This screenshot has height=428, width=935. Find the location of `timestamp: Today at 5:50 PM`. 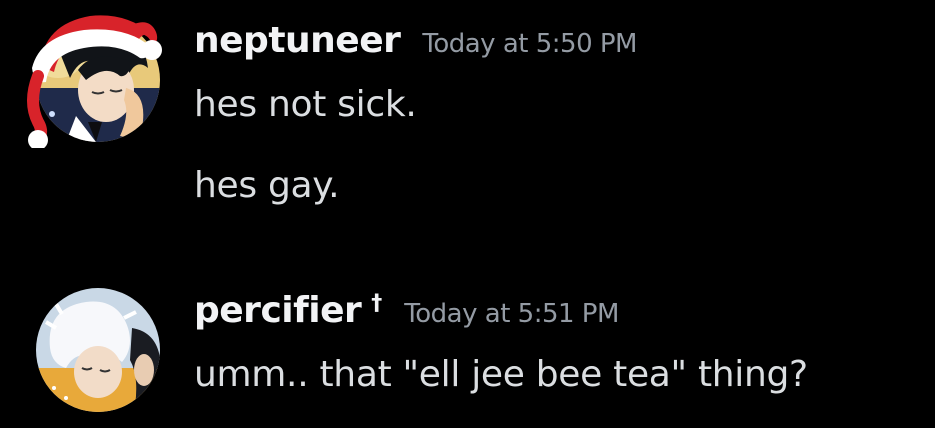

timestamp: Today at 5:50 PM is located at coordinates (529, 44).